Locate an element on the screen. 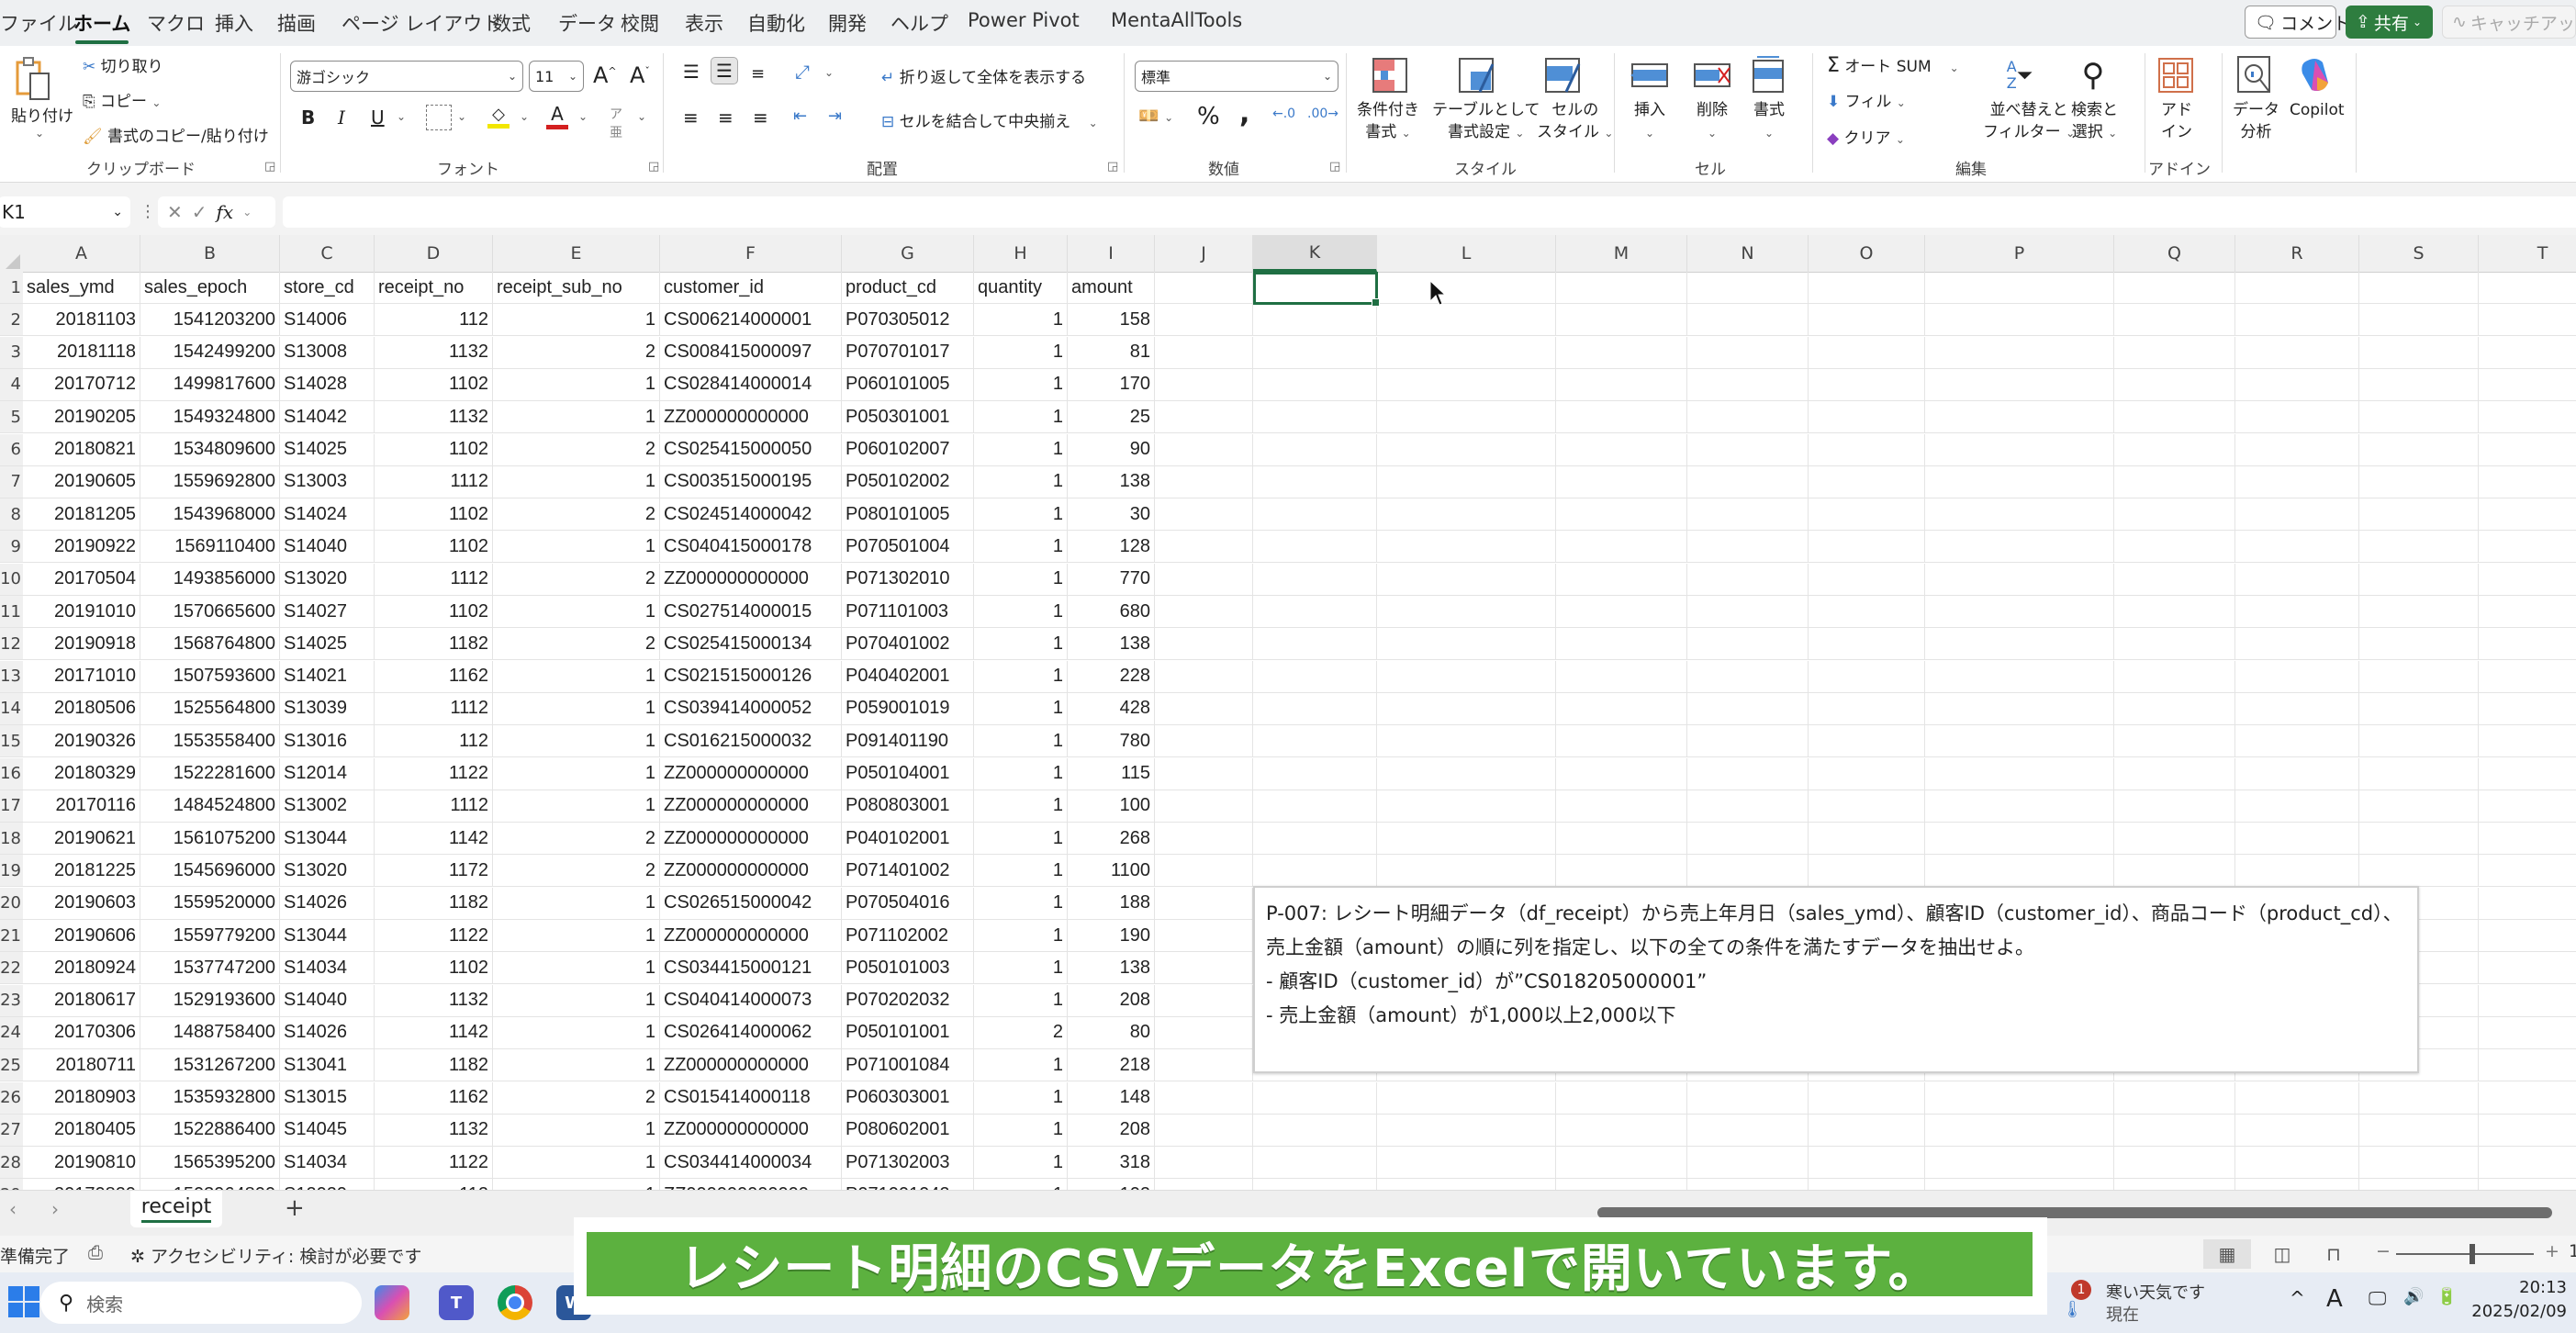  cell-L29 is located at coordinates (1466, 1184).